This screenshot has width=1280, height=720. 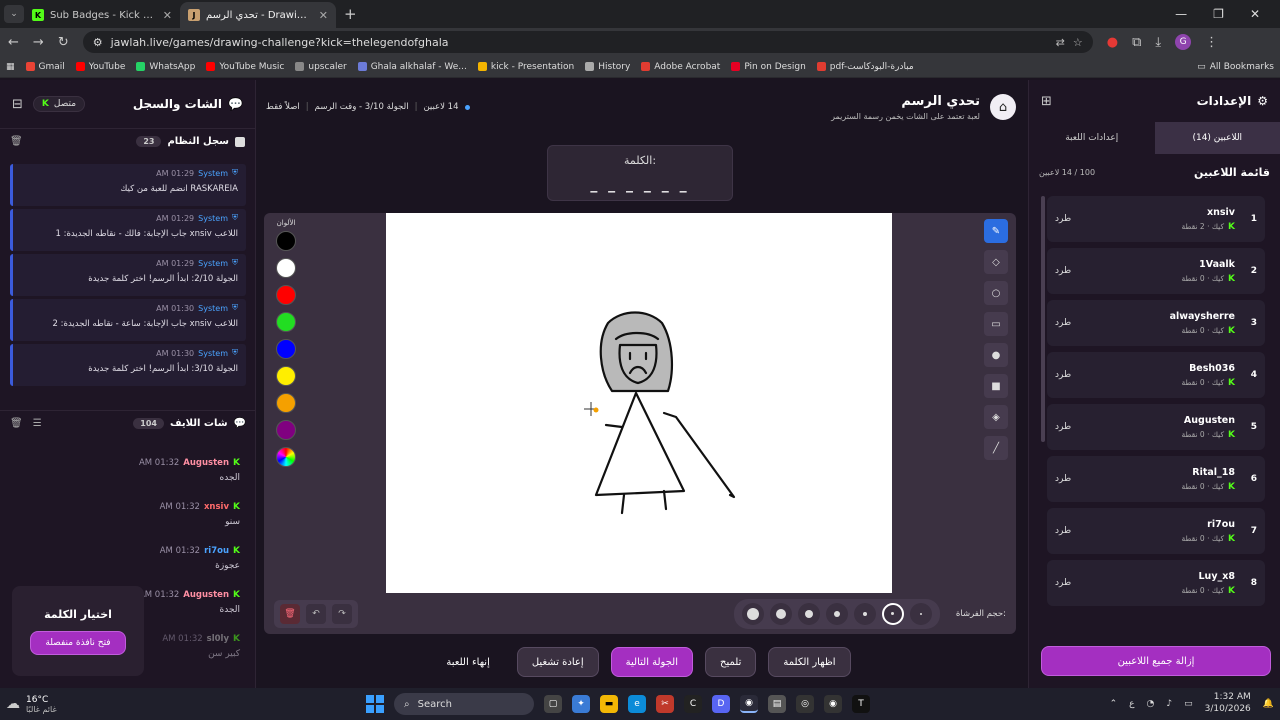 What do you see at coordinates (833, 704) in the screenshot?
I see `chrome-alt-icon: ◉` at bounding box center [833, 704].